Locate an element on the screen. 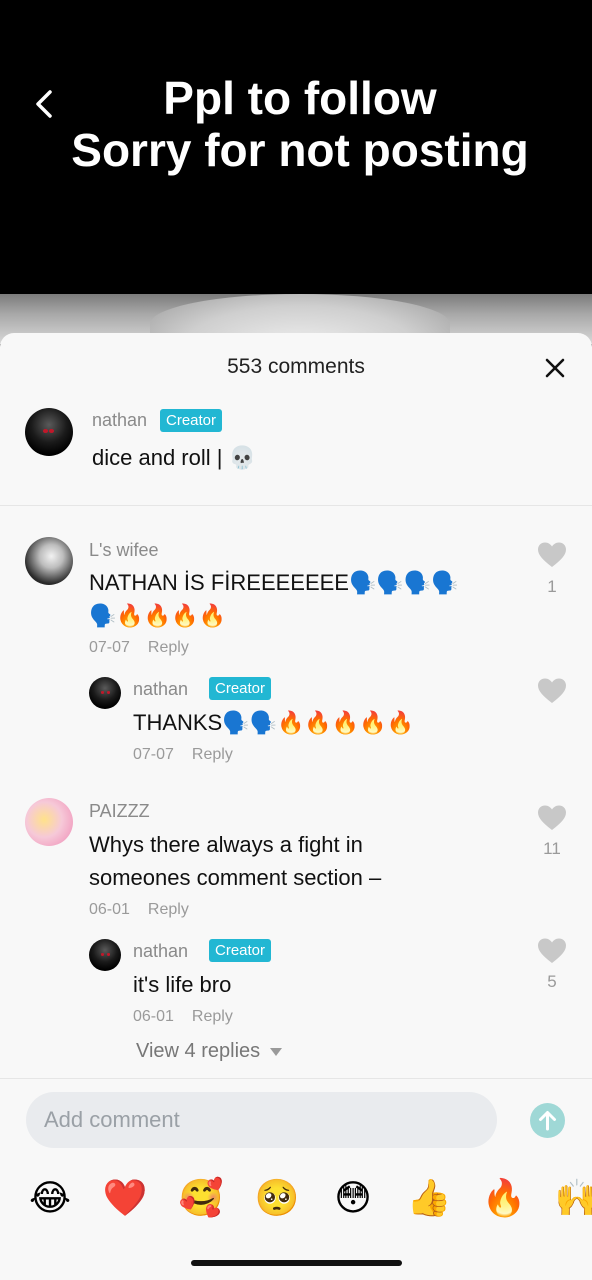 The height and width of the screenshot is (1280, 592). emoji-pleading: 🥺 is located at coordinates (277, 1198).